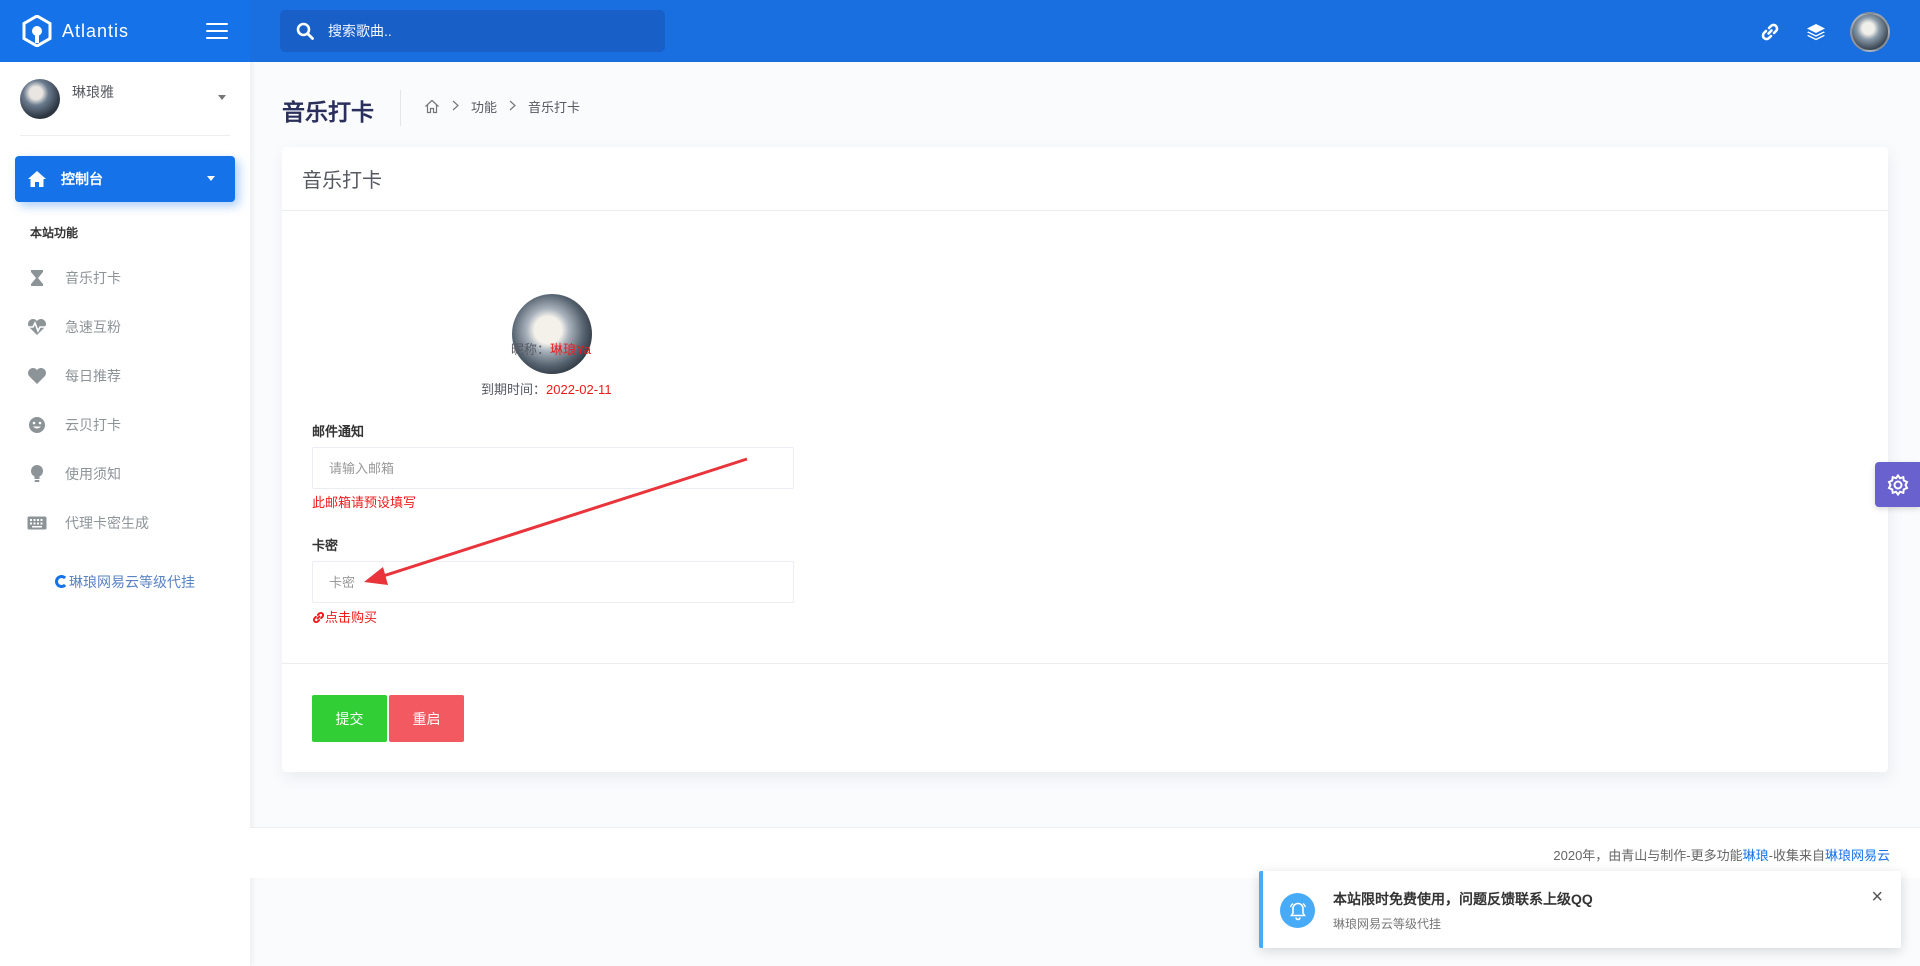 The width and height of the screenshot is (1920, 966). I want to click on nickname-line: 昵称：琳琅Ya, so click(551, 348).